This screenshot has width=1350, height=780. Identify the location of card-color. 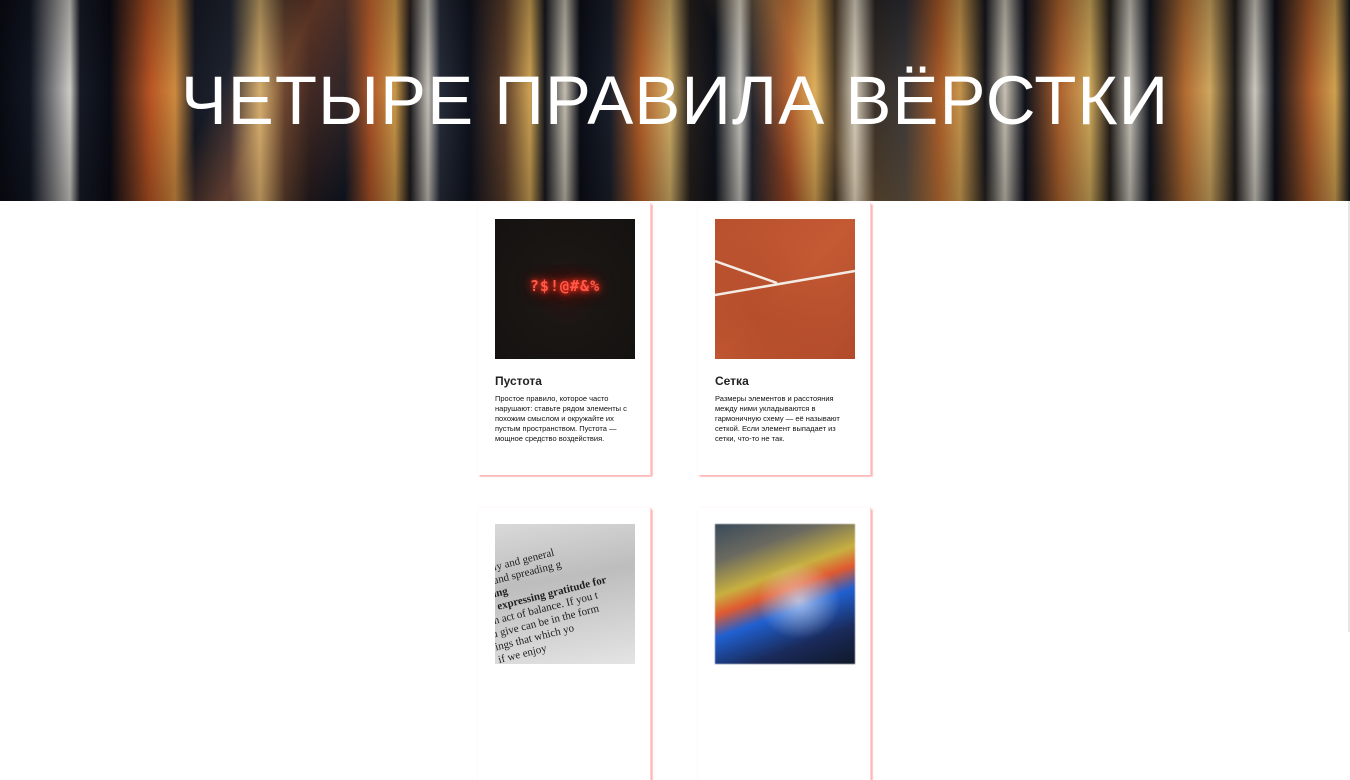
(784, 644).